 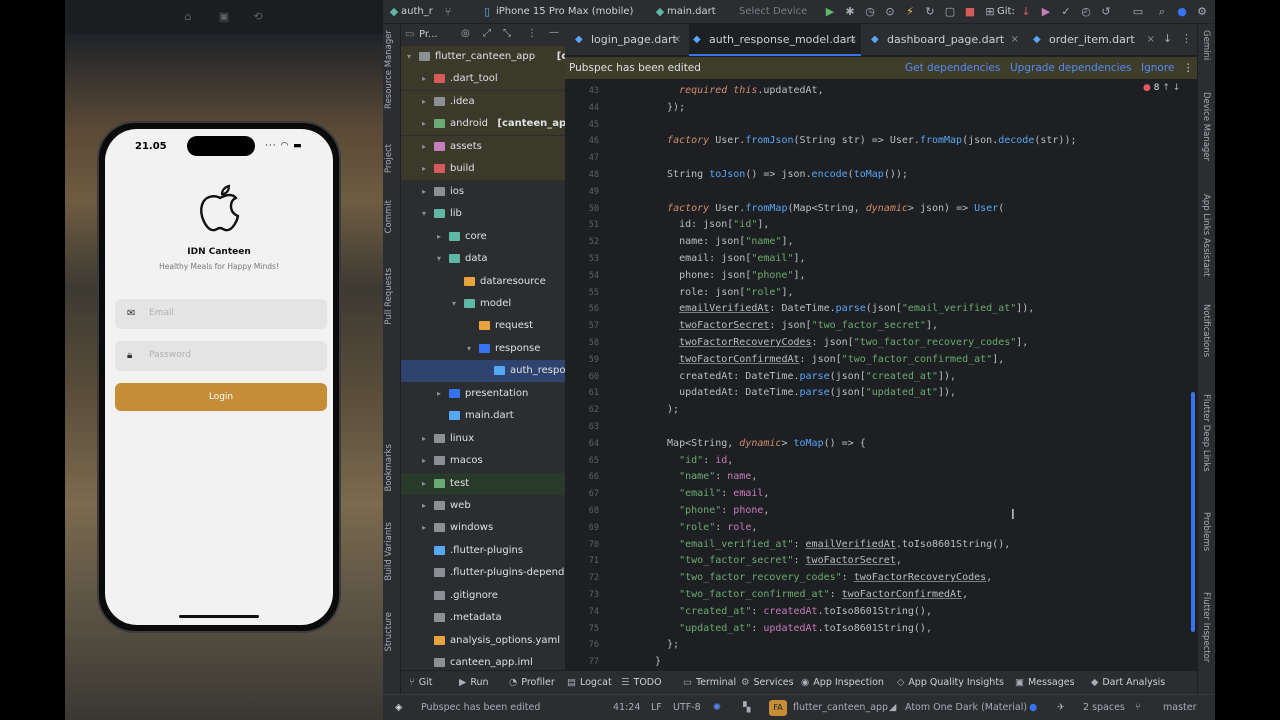 What do you see at coordinates (1166, 88) in the screenshot?
I see `prev-problem-icon: ↑` at bounding box center [1166, 88].